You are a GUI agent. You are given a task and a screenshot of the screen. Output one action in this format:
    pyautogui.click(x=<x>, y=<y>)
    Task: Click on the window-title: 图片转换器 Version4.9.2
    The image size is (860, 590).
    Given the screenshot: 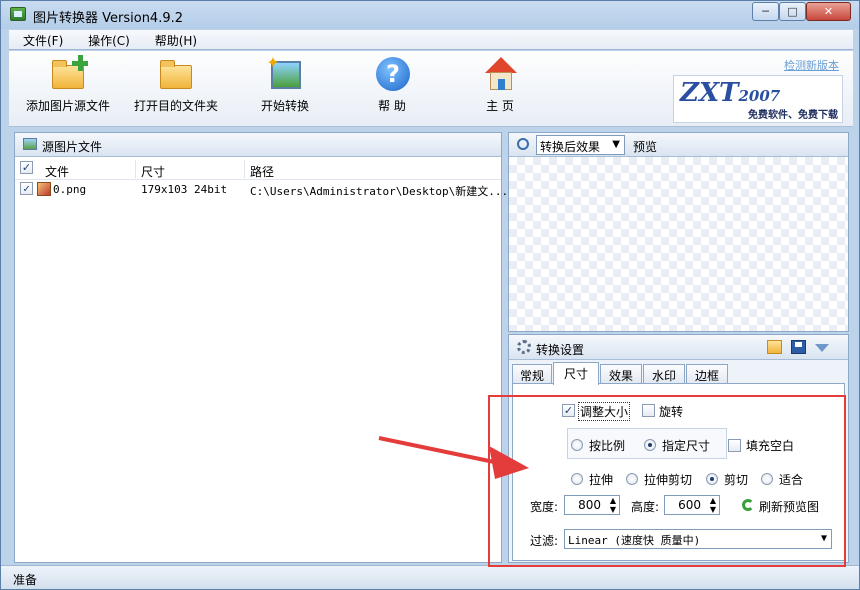 What is the action you would take?
    pyautogui.click(x=108, y=18)
    